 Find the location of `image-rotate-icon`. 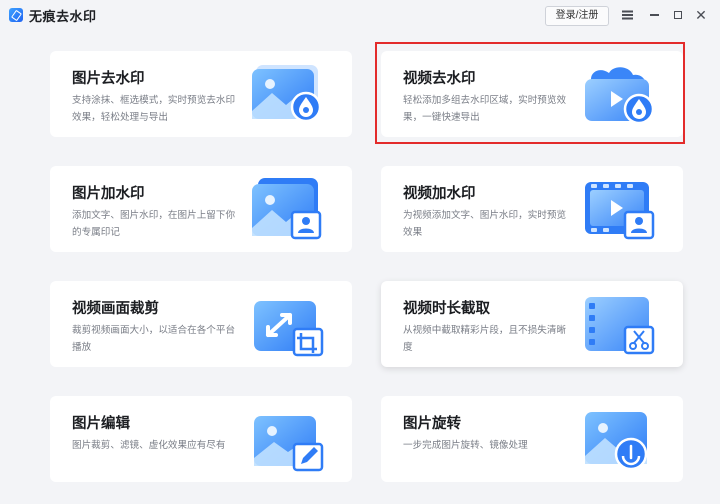

image-rotate-icon is located at coordinates (616, 441).